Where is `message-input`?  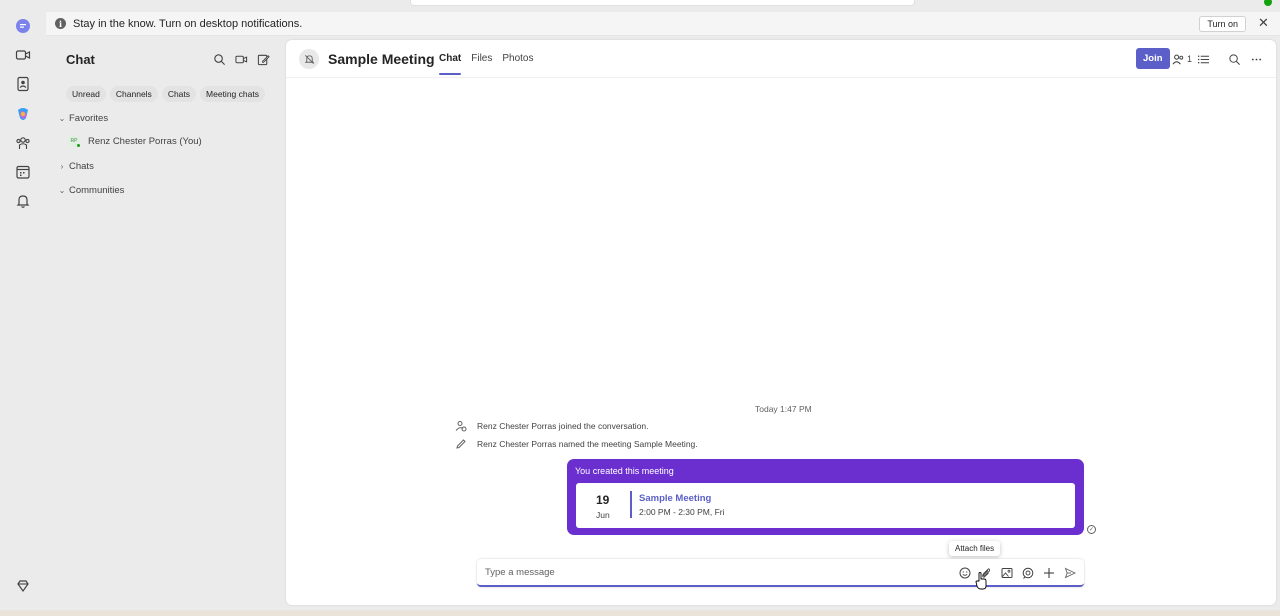
message-input is located at coordinates (705, 572).